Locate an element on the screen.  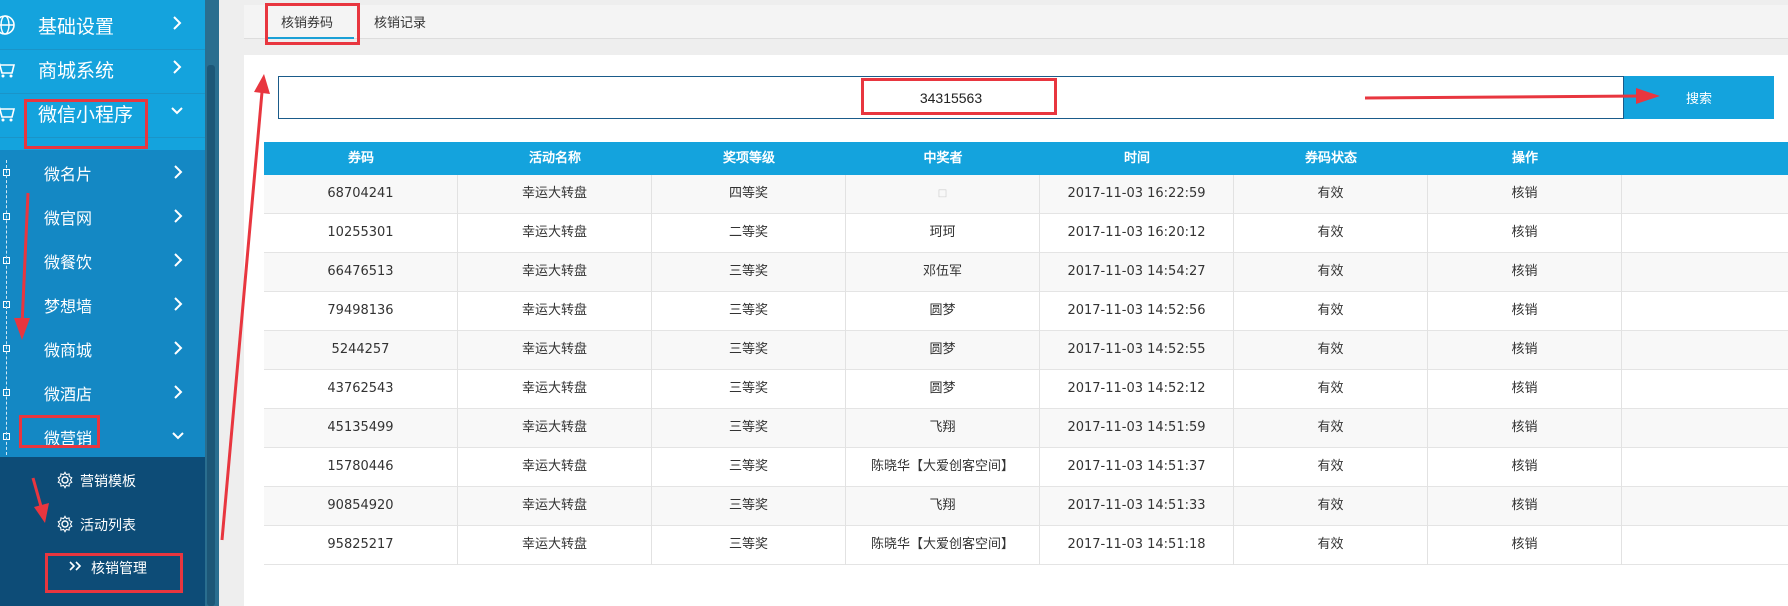
search-button: 搜索 is located at coordinates (1699, 97).